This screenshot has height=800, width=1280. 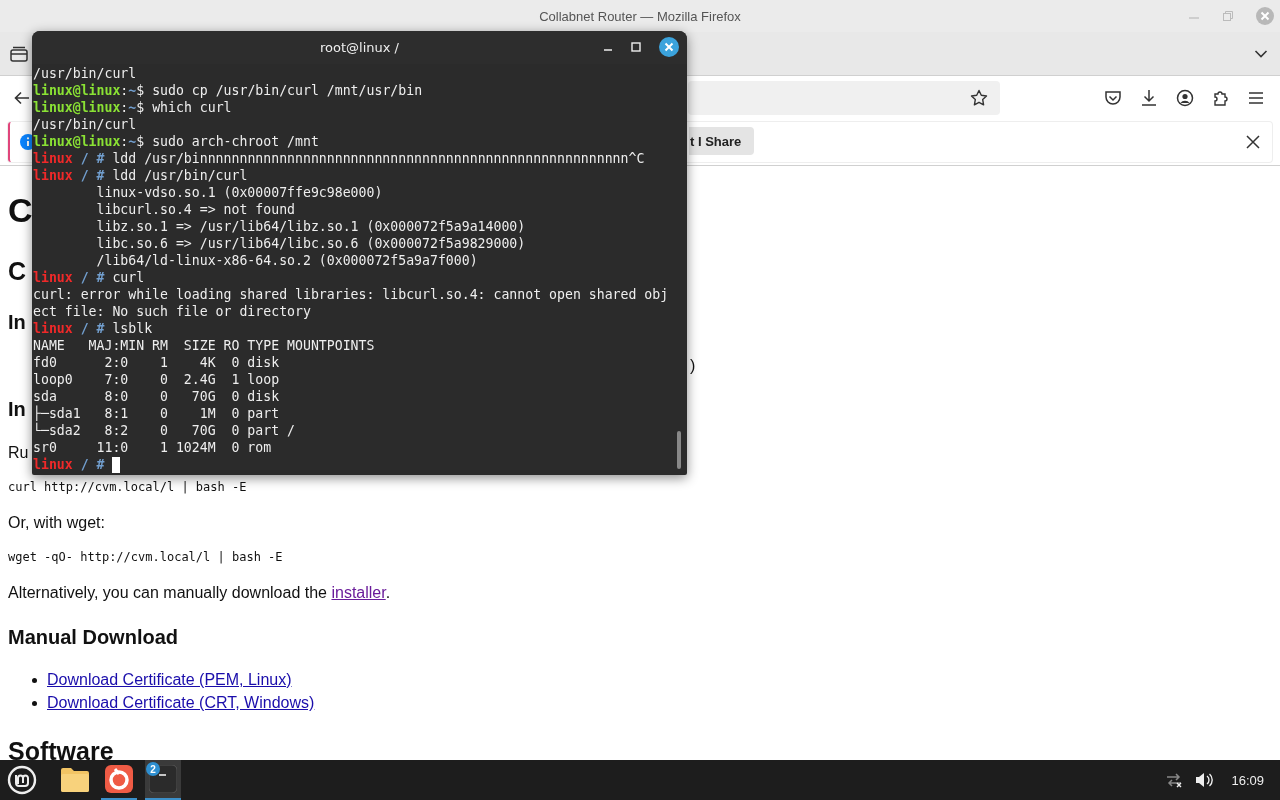 What do you see at coordinates (22, 780) in the screenshot?
I see `mint-logo-icon` at bounding box center [22, 780].